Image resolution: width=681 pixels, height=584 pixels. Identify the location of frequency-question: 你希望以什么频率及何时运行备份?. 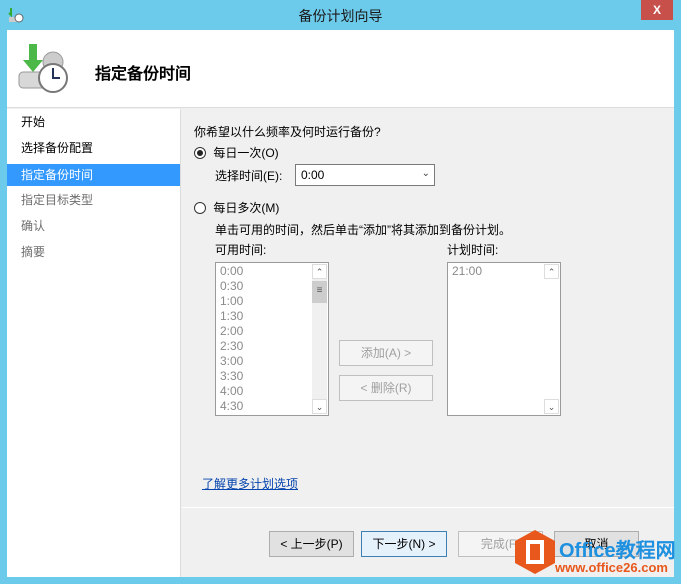
(287, 132).